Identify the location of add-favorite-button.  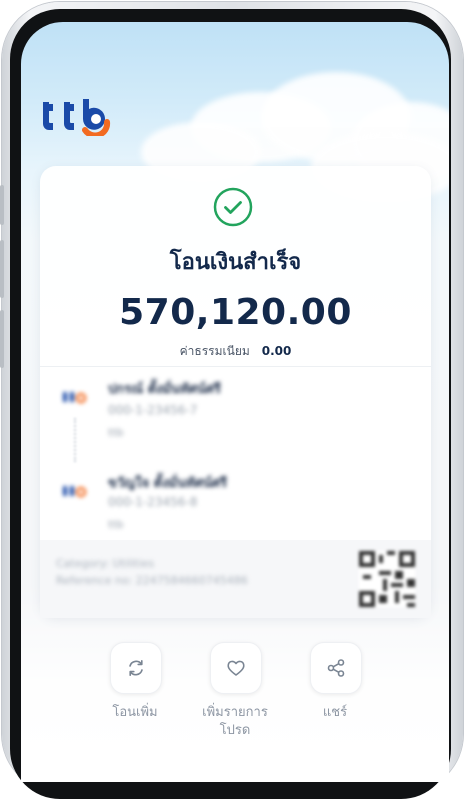
(236, 668).